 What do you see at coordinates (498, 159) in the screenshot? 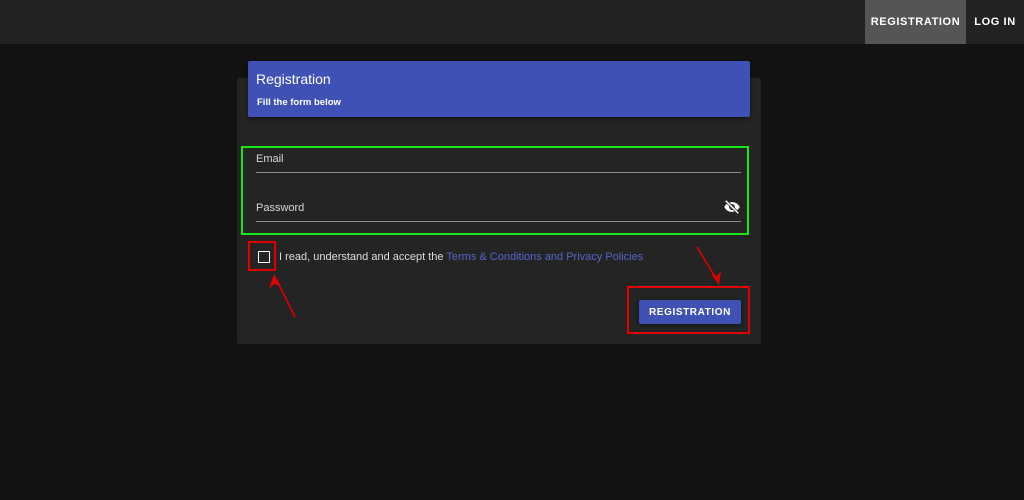
I see `email-field: Email` at bounding box center [498, 159].